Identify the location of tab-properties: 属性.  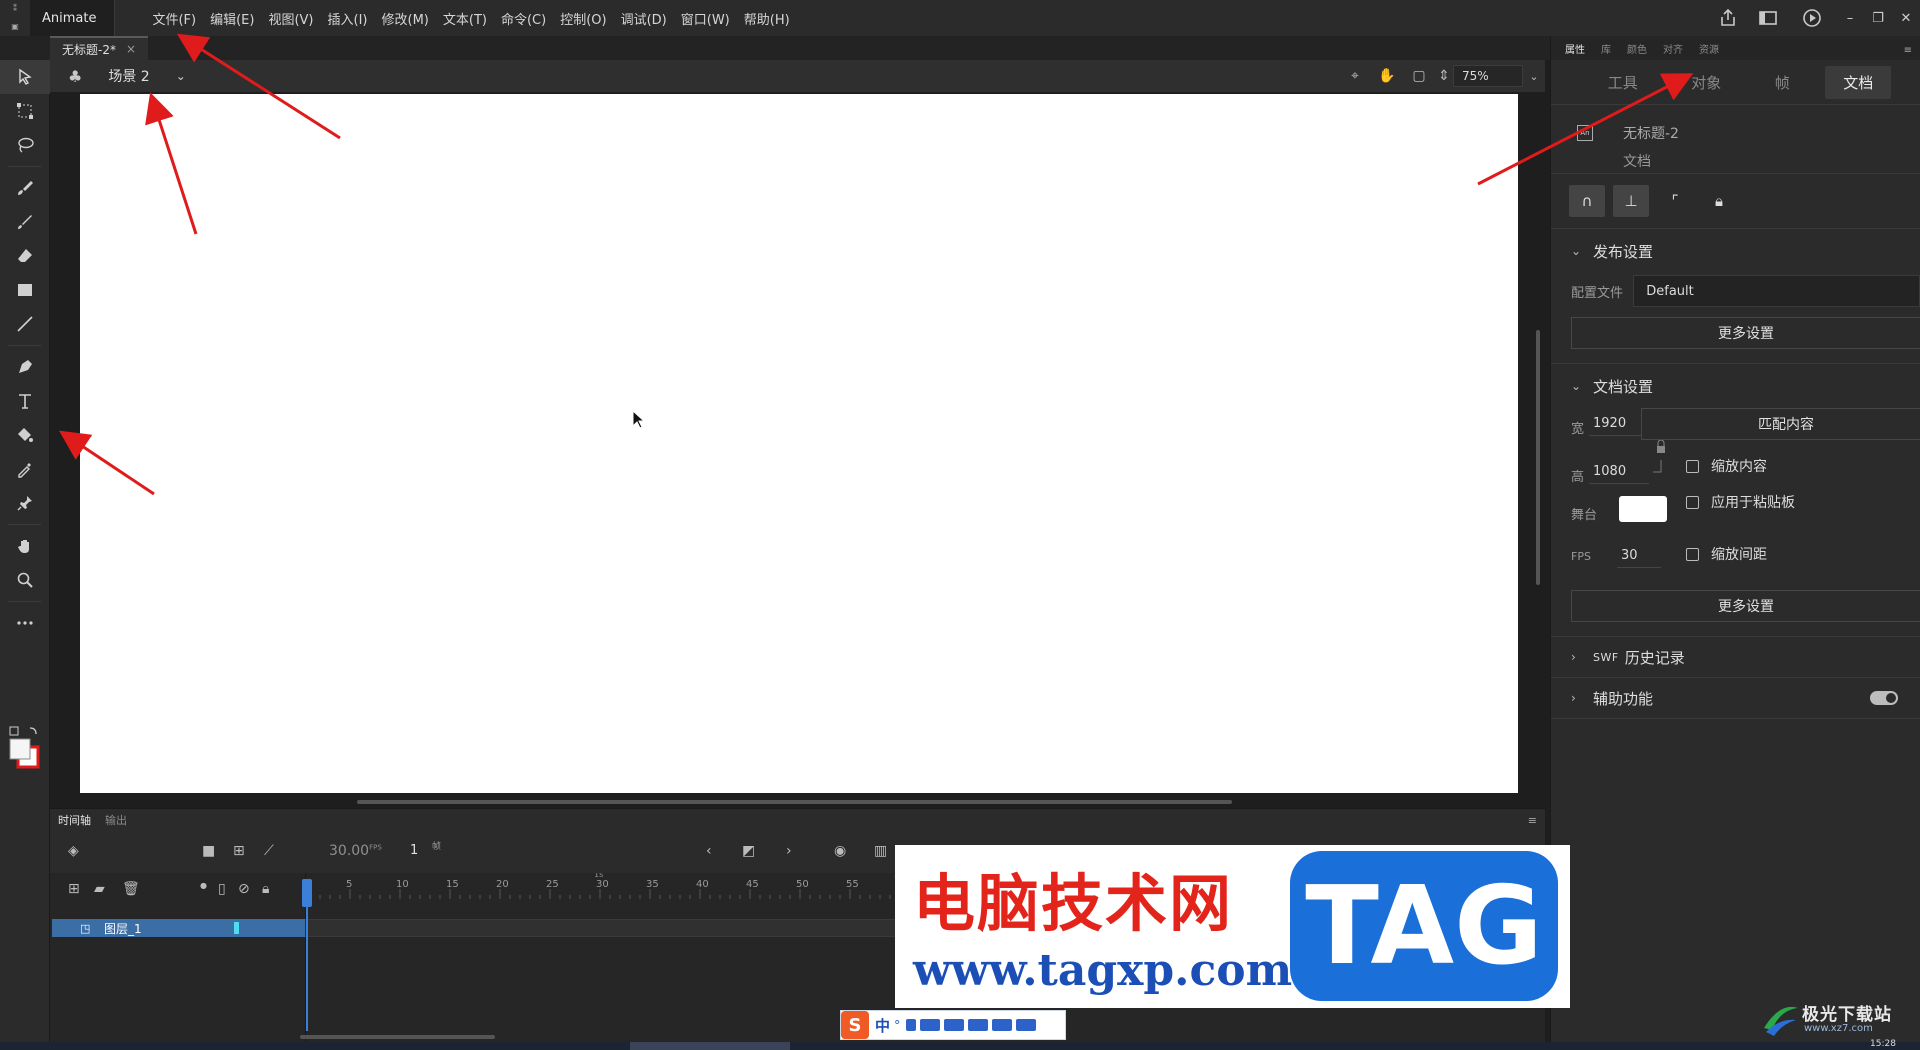
(1575, 50).